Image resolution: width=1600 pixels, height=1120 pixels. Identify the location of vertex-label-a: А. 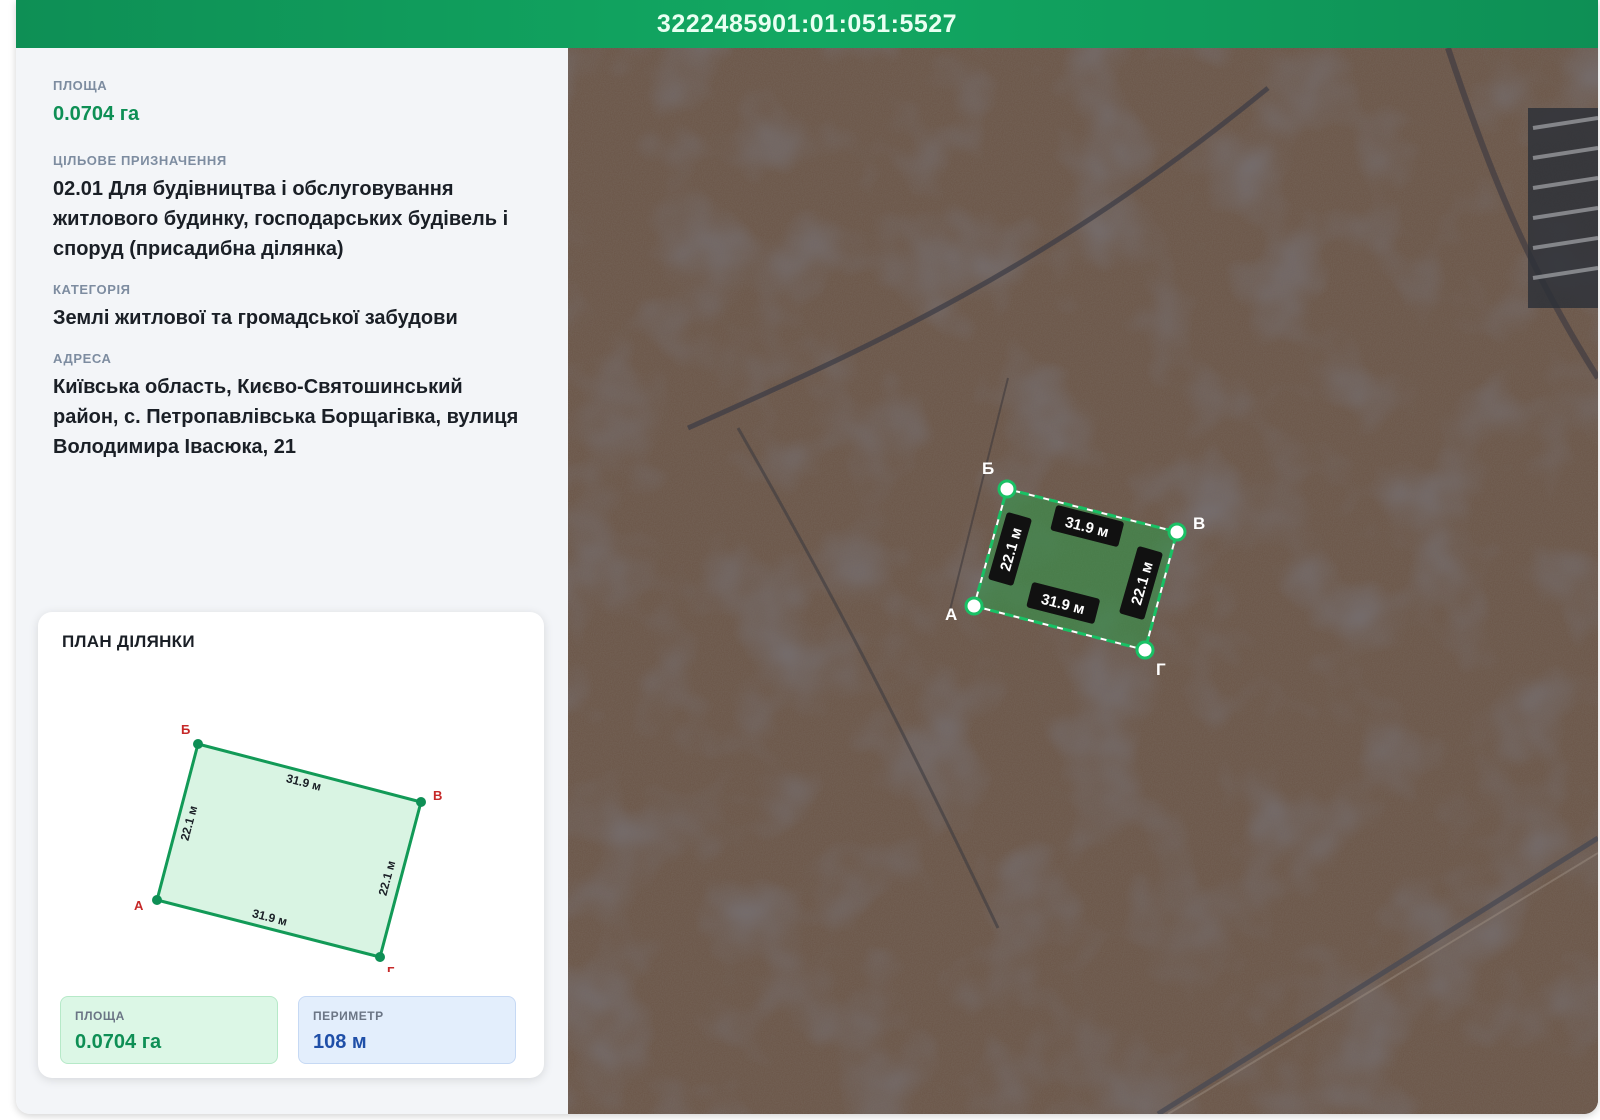
(139, 905).